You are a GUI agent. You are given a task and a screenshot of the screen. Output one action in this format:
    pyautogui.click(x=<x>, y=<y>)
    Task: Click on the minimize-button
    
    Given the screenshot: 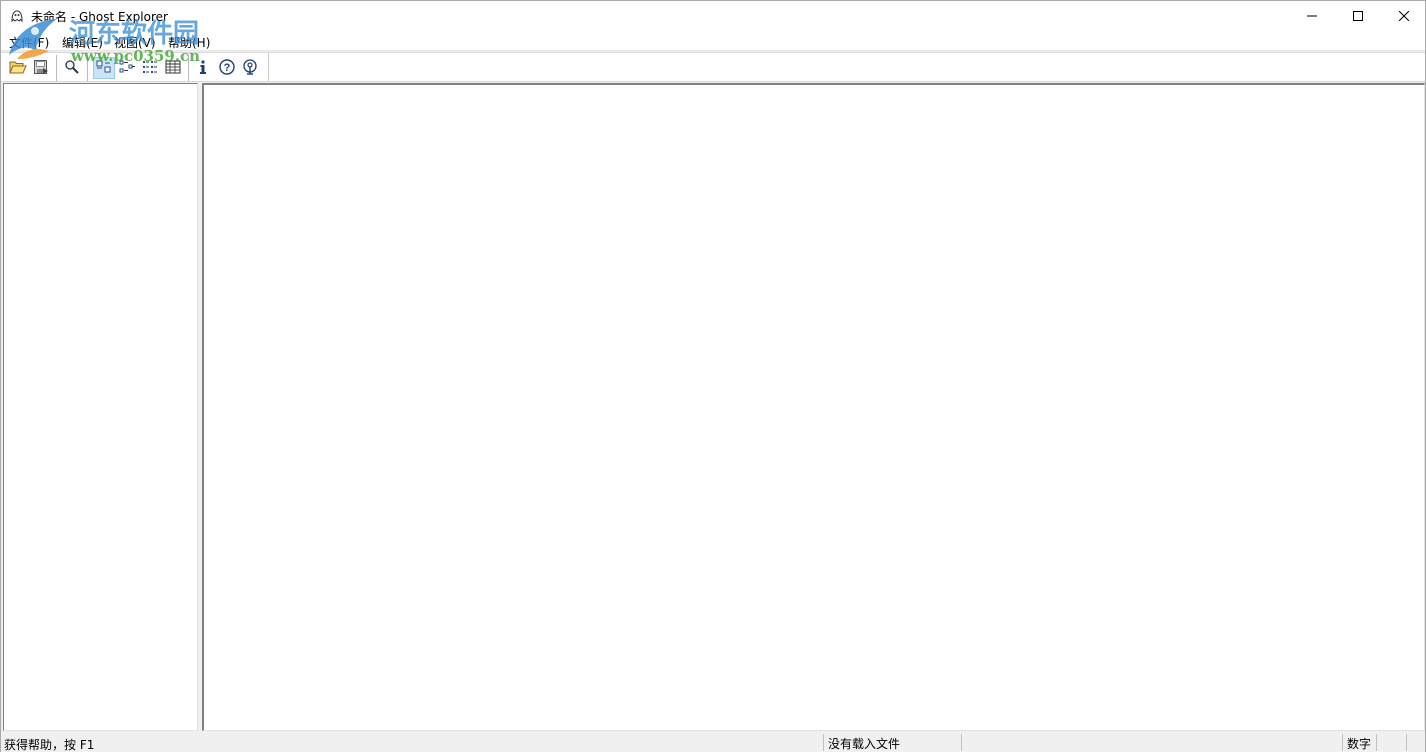 What is the action you would take?
    pyautogui.click(x=1312, y=16)
    